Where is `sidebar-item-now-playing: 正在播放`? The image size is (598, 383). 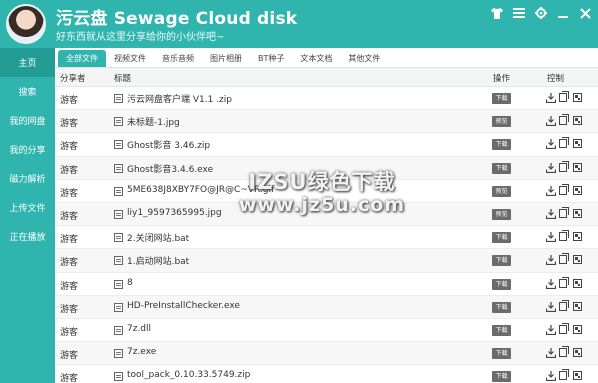
sidebar-item-now-playing: 正在播放 is located at coordinates (27, 236).